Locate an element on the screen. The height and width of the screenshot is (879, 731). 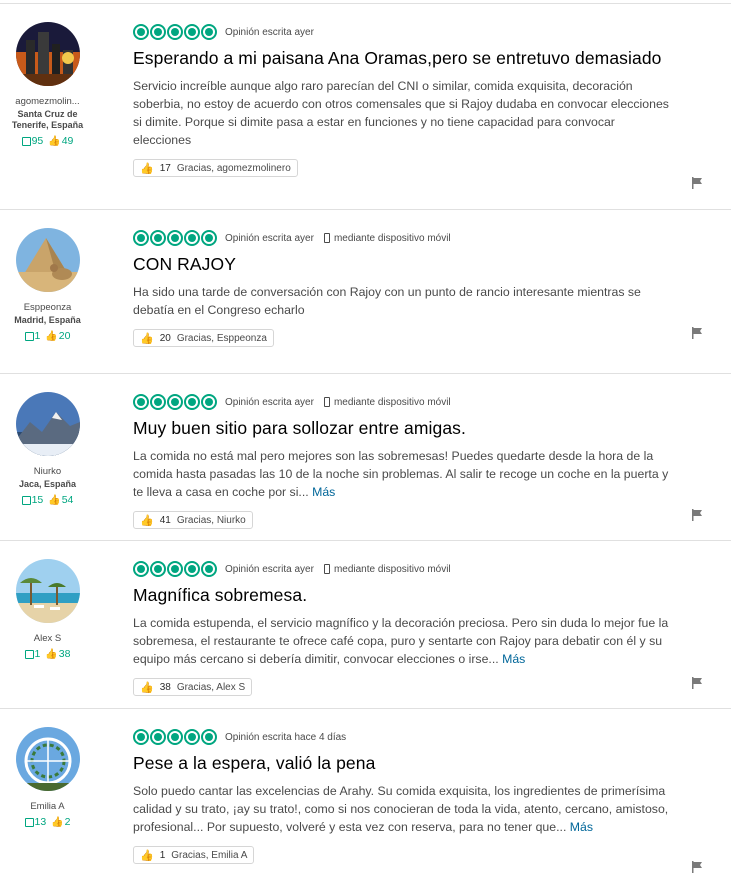
reviewer-counts: 95 👍 49 is located at coordinates (47, 141).